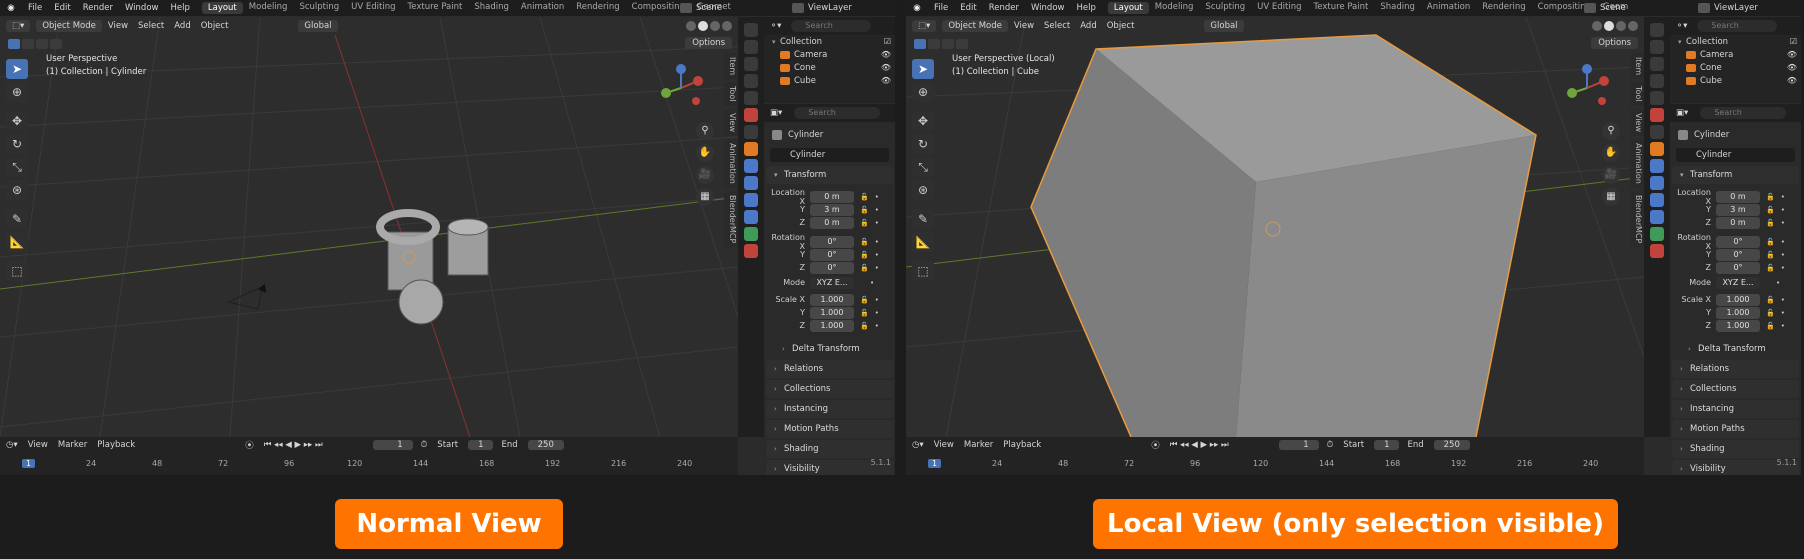  Describe the element at coordinates (829, 389) in the screenshot. I see `collections-panel: › Collections` at that location.